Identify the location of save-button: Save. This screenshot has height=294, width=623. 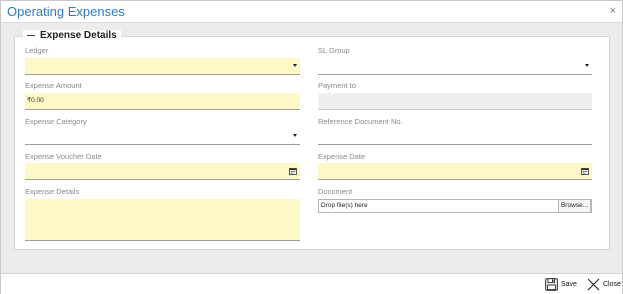
(561, 284).